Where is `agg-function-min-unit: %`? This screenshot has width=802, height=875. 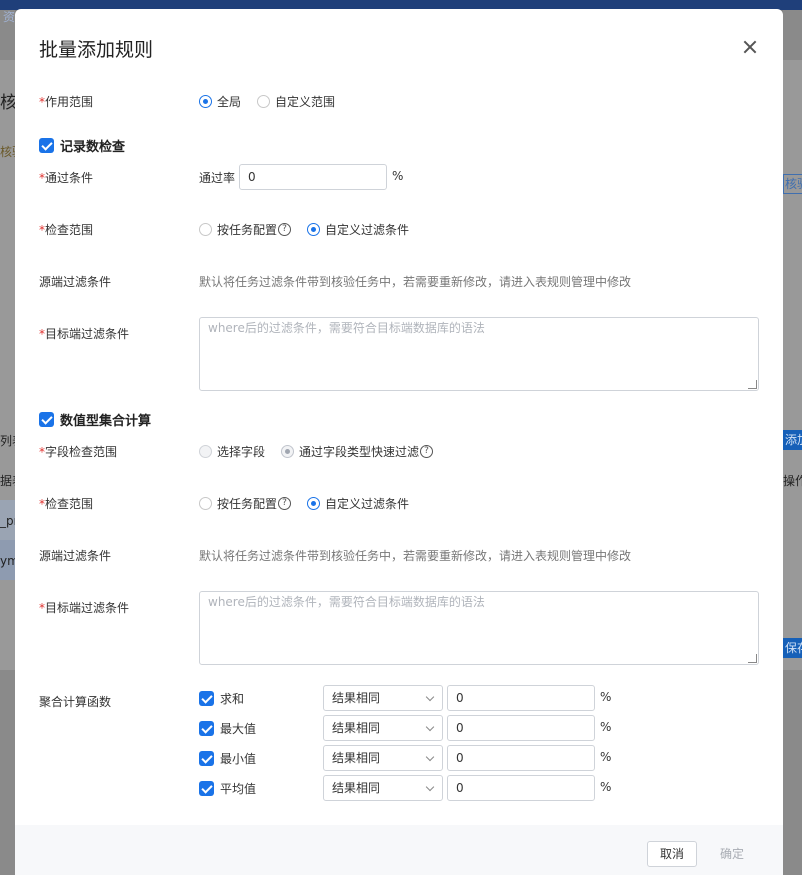 agg-function-min-unit: % is located at coordinates (606, 757).